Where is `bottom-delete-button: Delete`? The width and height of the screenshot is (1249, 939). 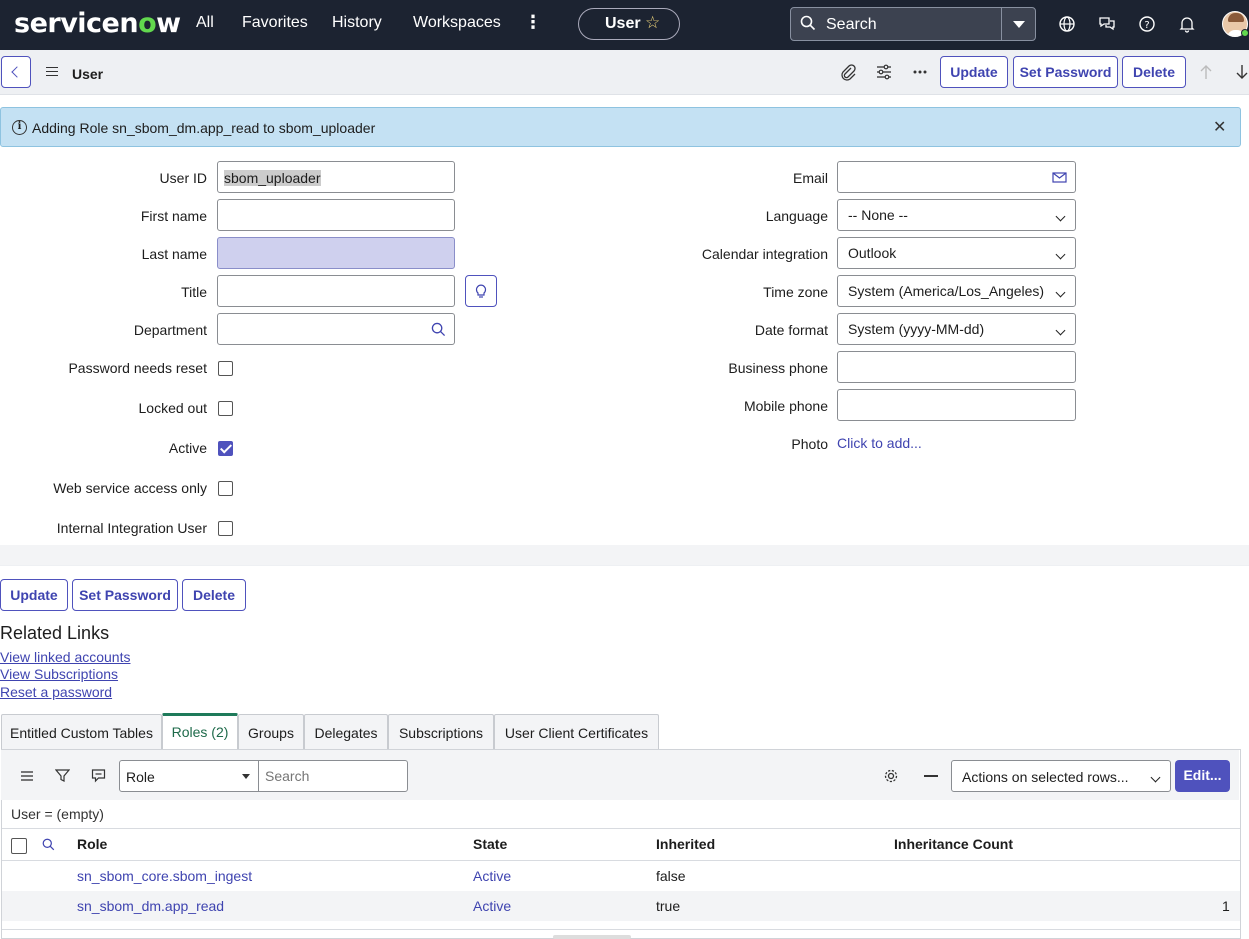 bottom-delete-button: Delete is located at coordinates (214, 595).